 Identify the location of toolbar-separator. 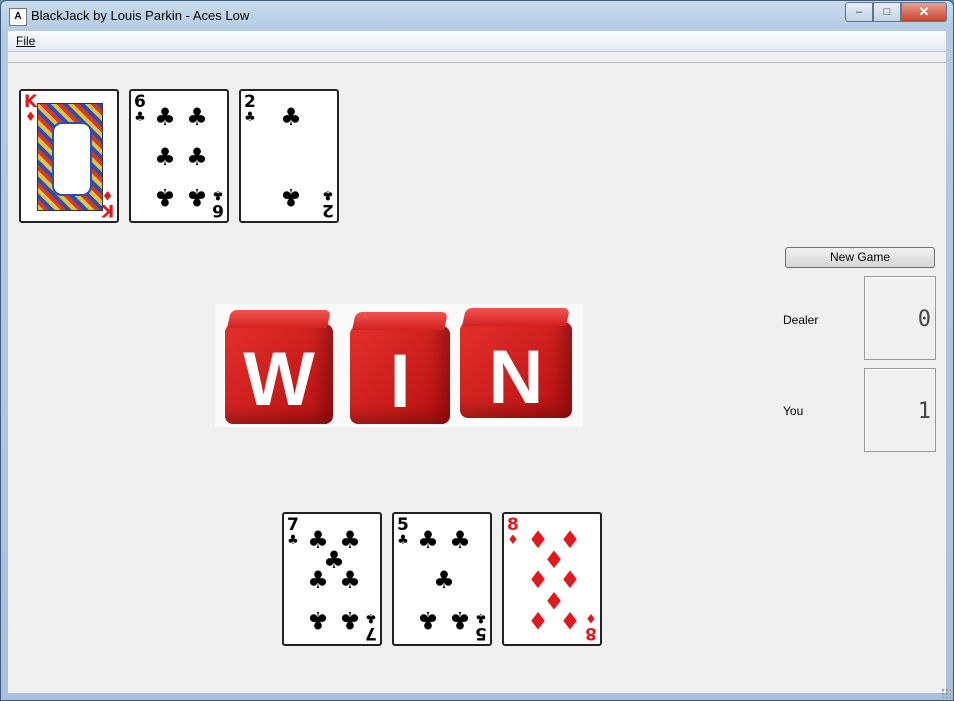
(477, 62).